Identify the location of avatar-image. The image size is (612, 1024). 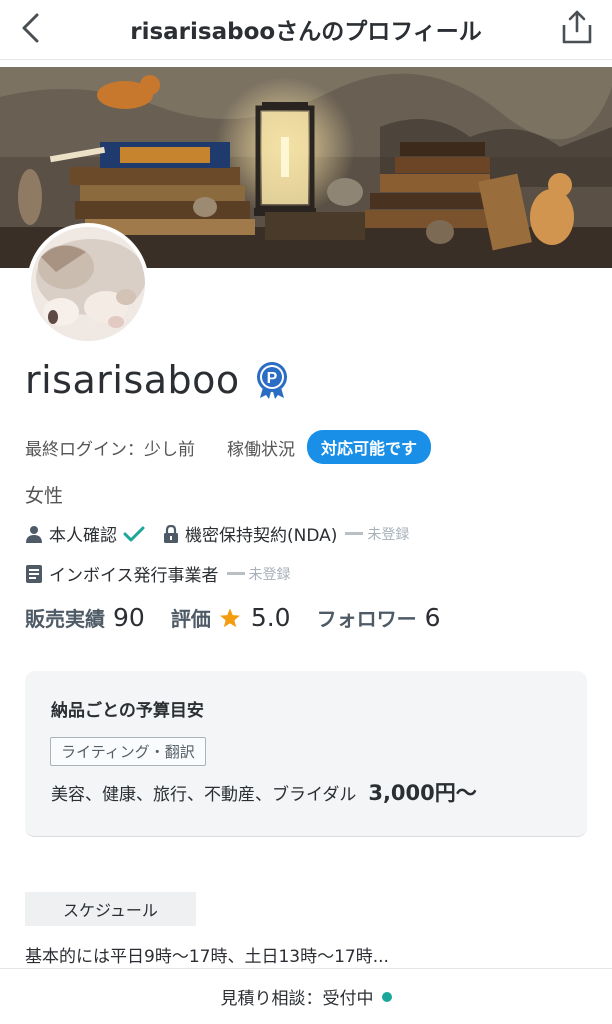
(88, 284).